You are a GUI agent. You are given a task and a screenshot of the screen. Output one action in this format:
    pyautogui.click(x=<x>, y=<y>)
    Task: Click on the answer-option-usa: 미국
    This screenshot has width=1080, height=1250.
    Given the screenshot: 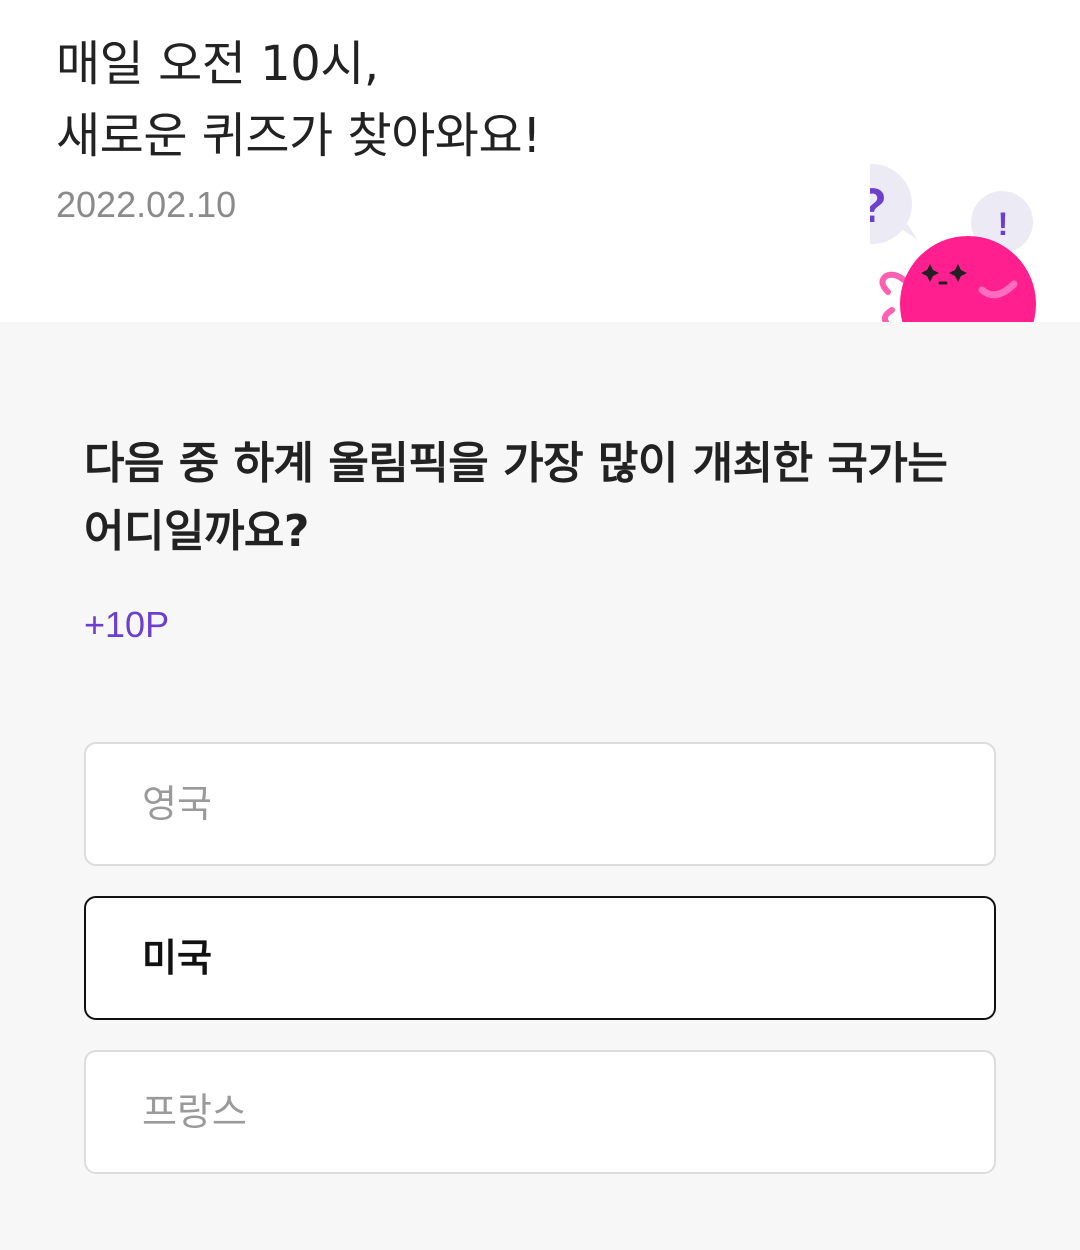 What is the action you would take?
    pyautogui.click(x=540, y=958)
    